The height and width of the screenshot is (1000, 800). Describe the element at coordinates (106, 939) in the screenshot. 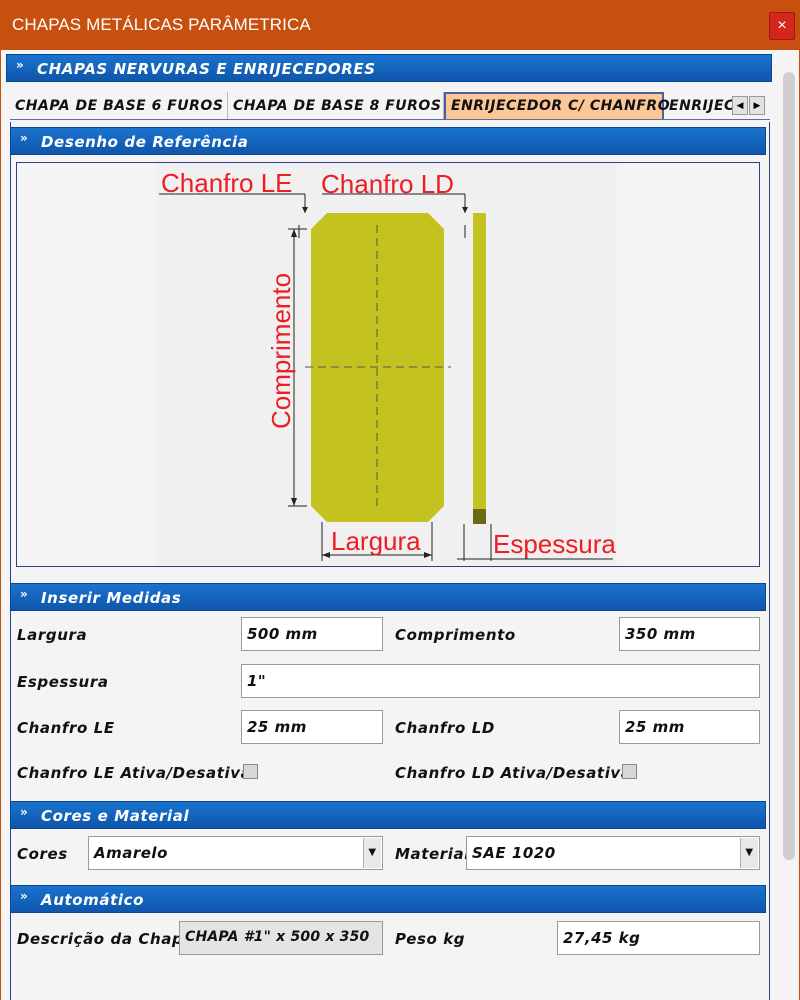

I see `descricao-label: Descrição da Chapa` at that location.